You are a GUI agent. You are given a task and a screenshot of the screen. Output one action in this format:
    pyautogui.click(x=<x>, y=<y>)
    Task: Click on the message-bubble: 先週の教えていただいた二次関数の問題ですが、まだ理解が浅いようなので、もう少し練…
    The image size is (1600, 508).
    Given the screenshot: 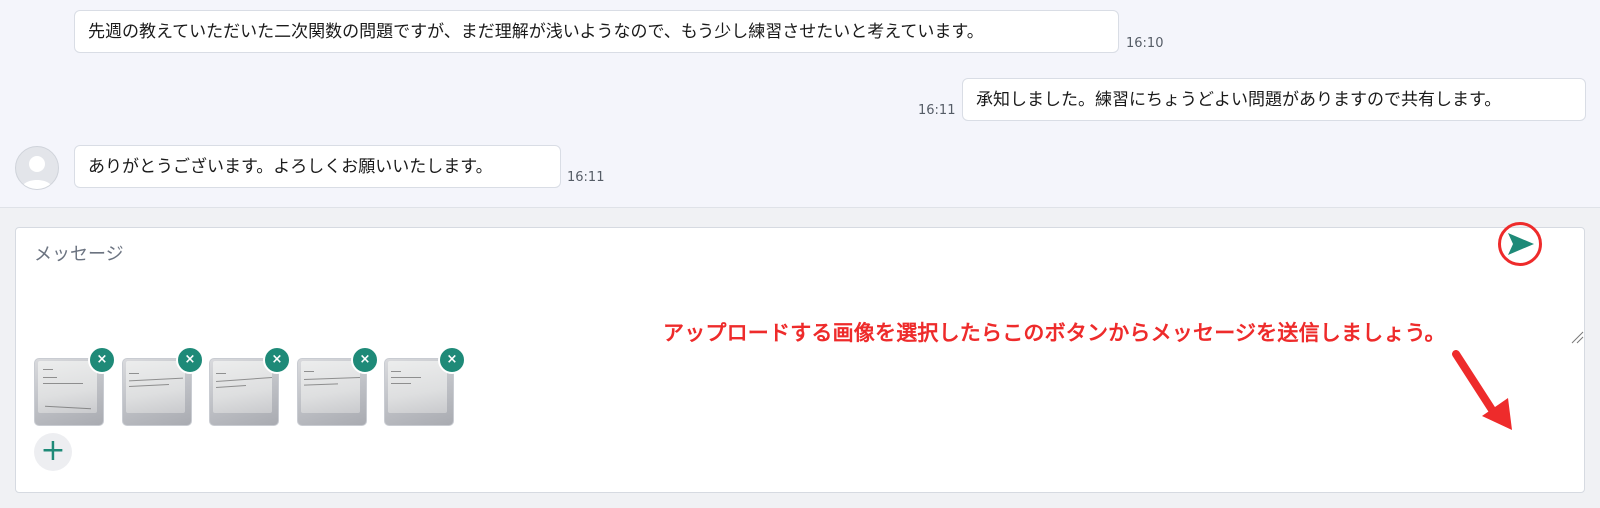 What is the action you would take?
    pyautogui.click(x=596, y=31)
    